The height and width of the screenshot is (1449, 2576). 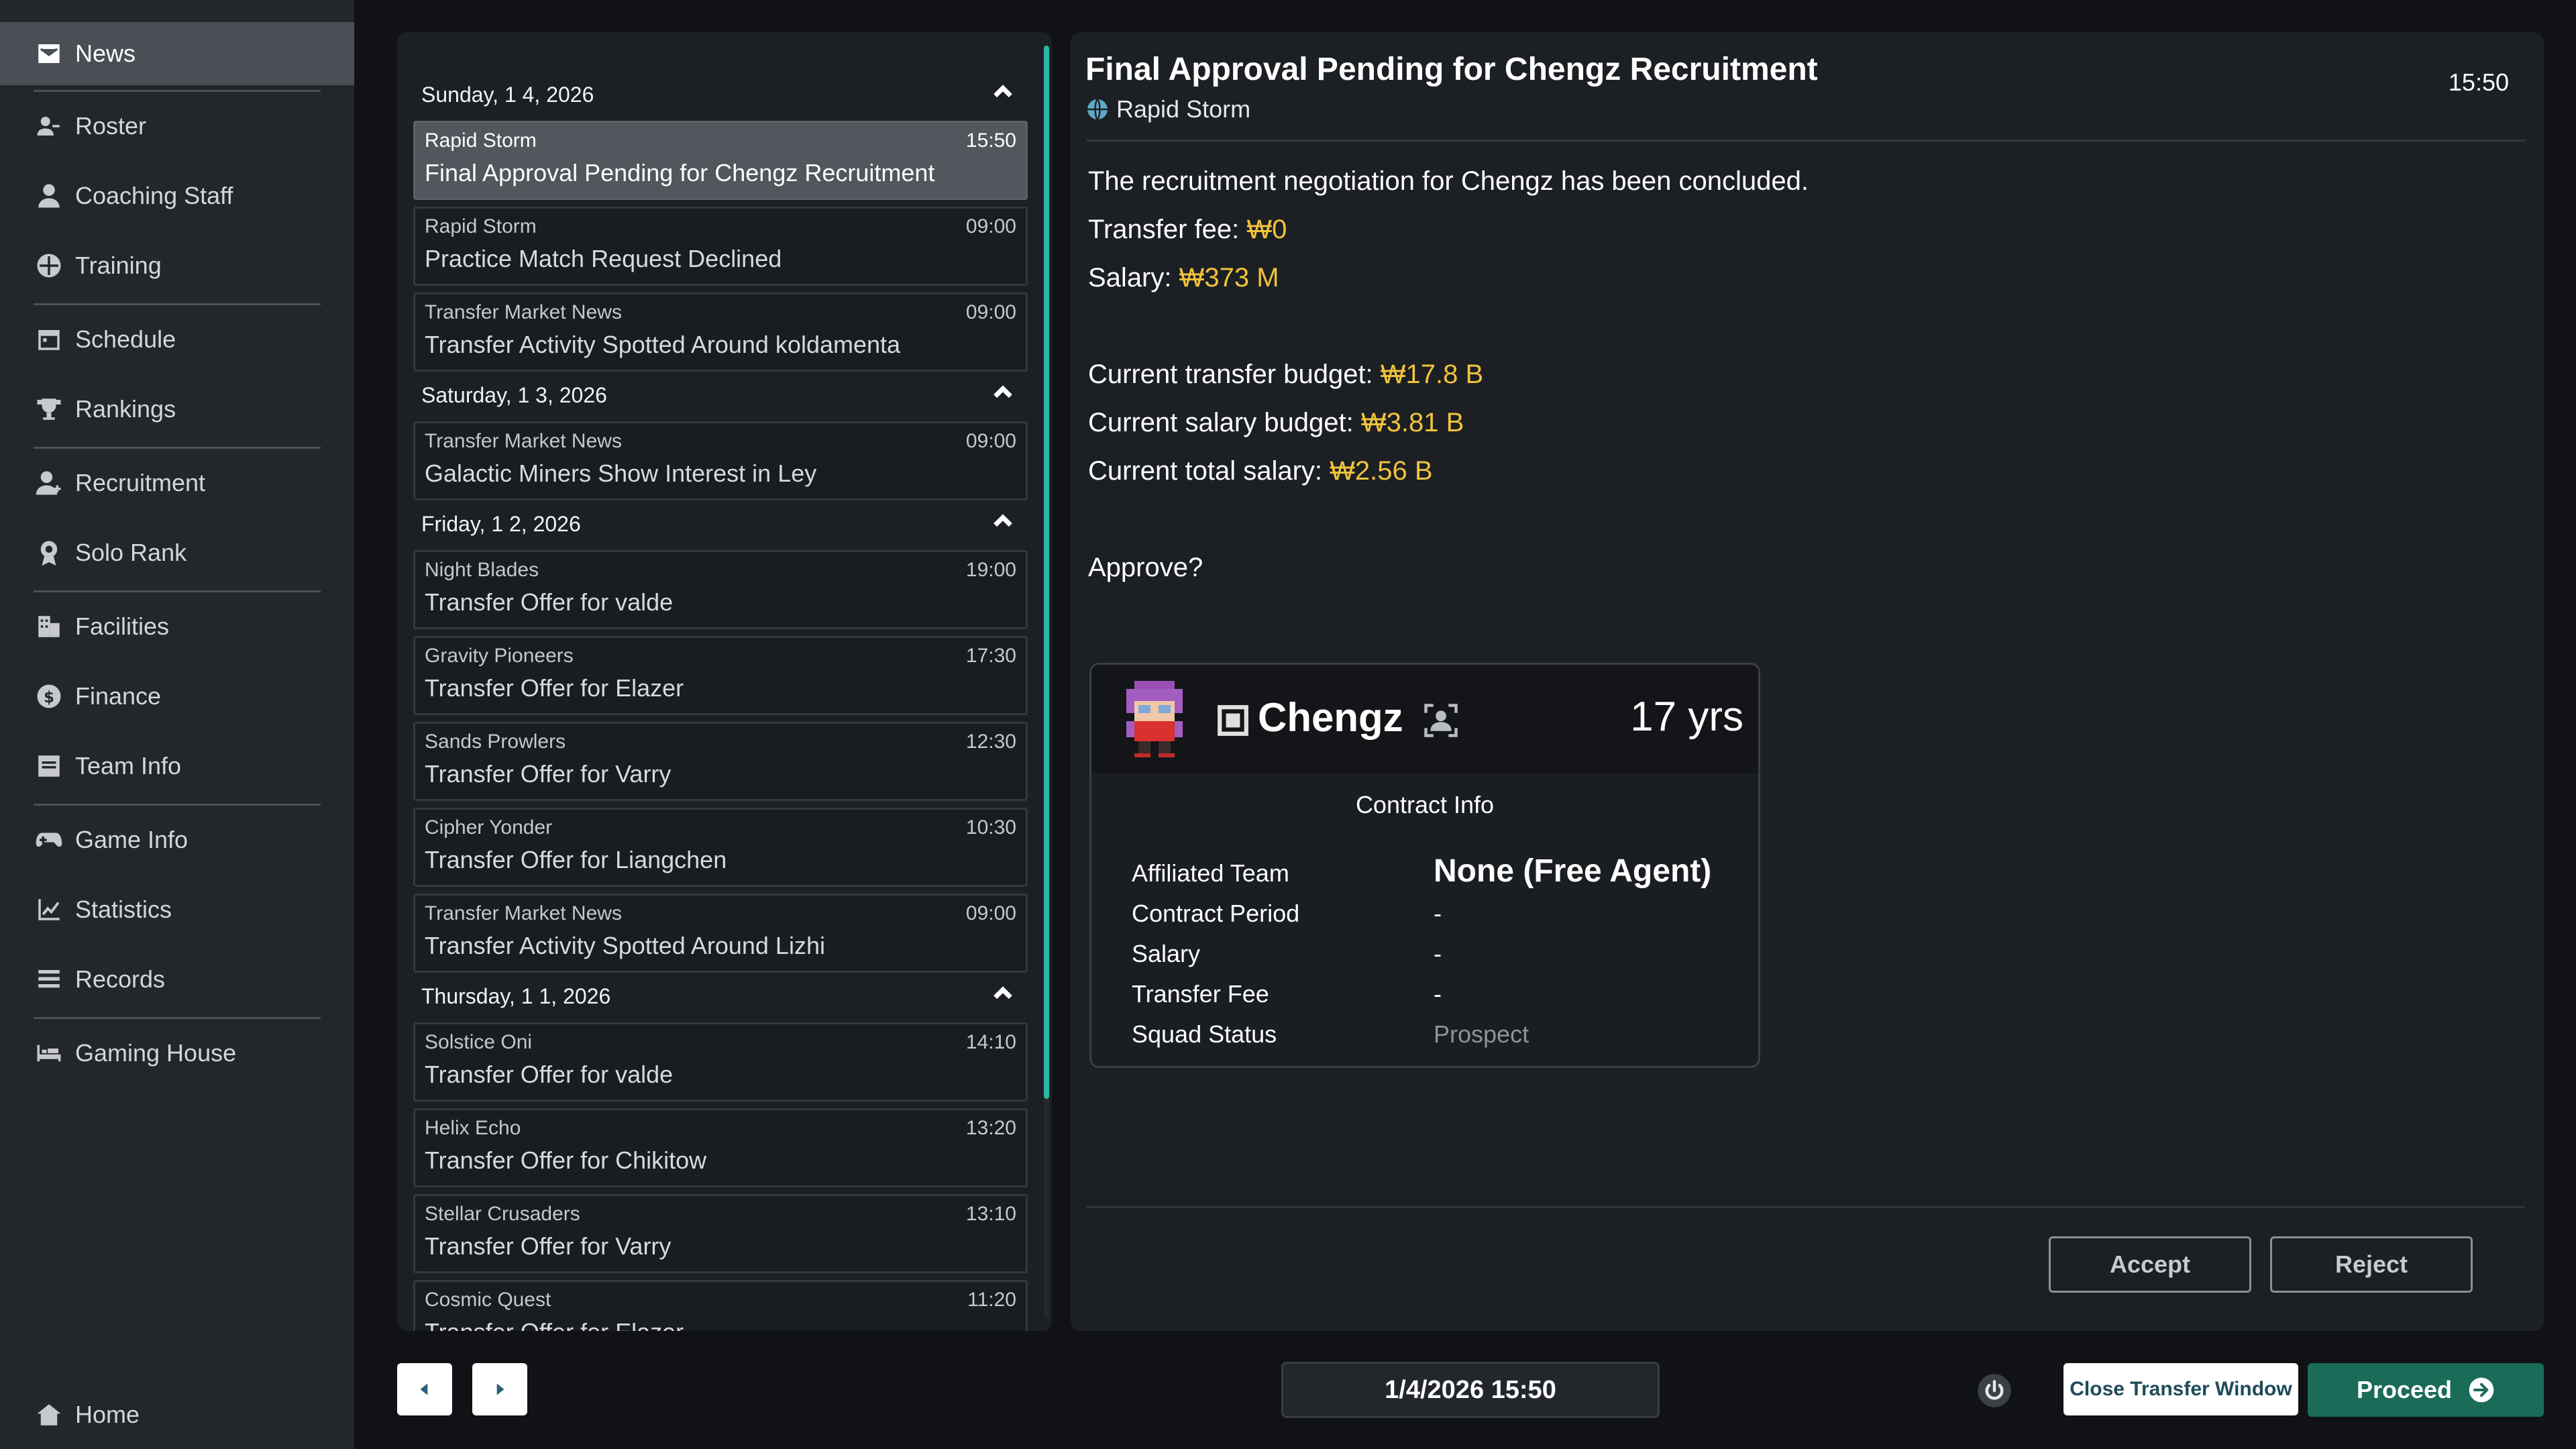 What do you see at coordinates (1229, 277) in the screenshot?
I see `salary-value: ₩373 M` at bounding box center [1229, 277].